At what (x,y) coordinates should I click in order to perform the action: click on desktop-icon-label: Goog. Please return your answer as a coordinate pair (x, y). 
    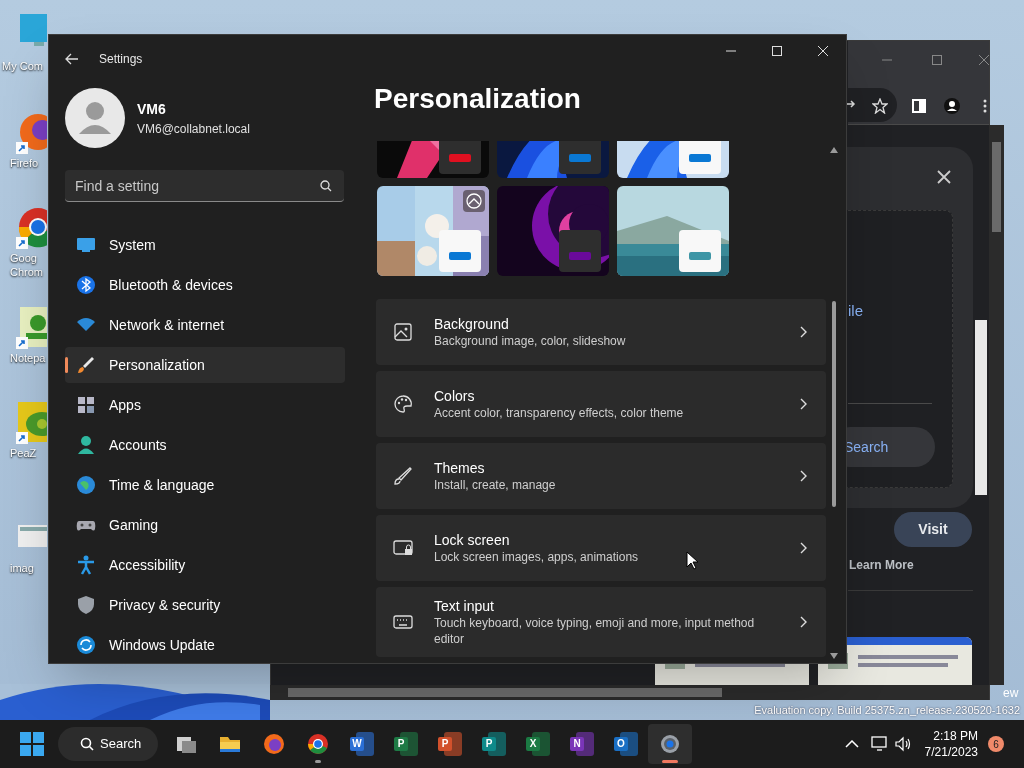
    Looking at the image, I should click on (23, 258).